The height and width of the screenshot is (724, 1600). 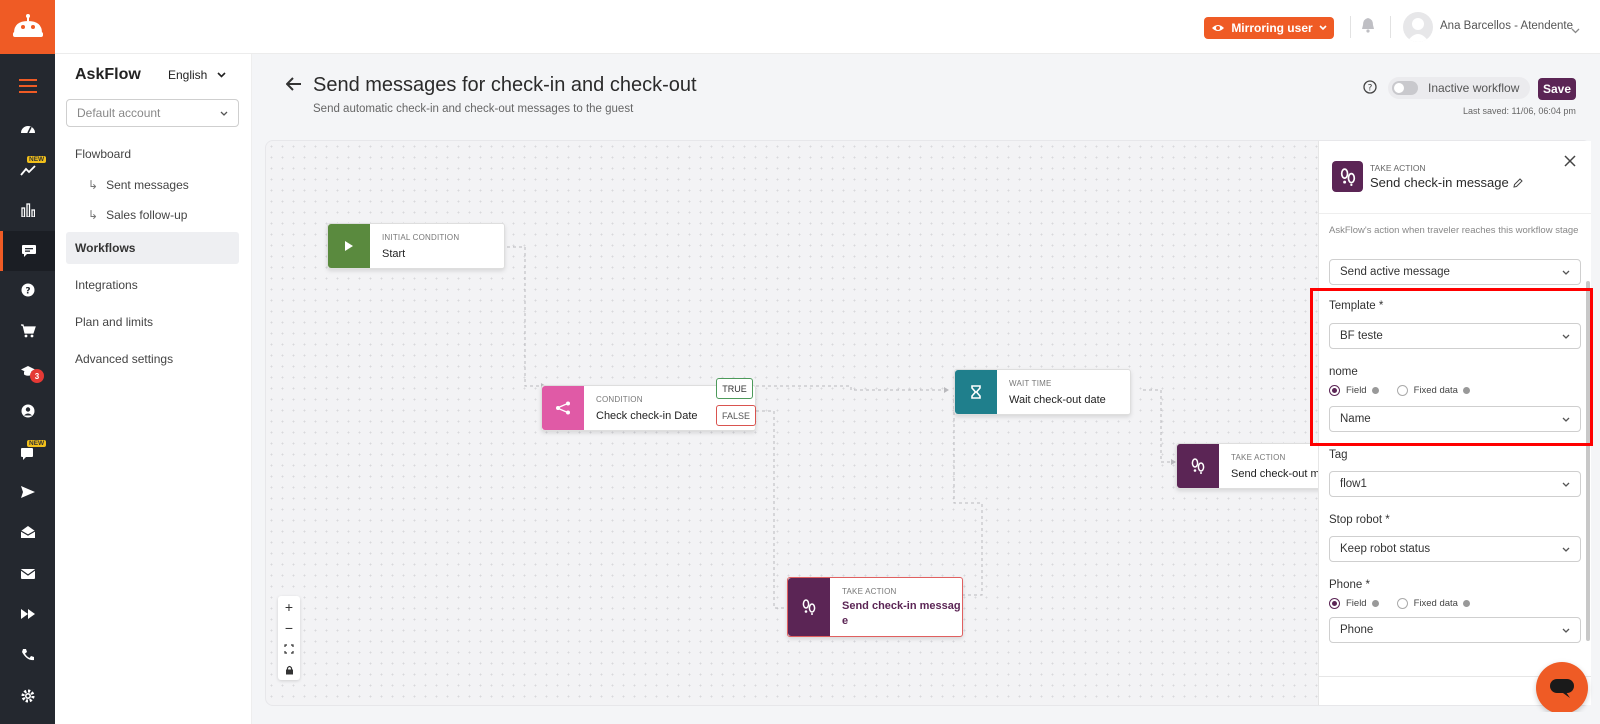 What do you see at coordinates (1455, 630) in the screenshot?
I see `phone-field-select: Phone` at bounding box center [1455, 630].